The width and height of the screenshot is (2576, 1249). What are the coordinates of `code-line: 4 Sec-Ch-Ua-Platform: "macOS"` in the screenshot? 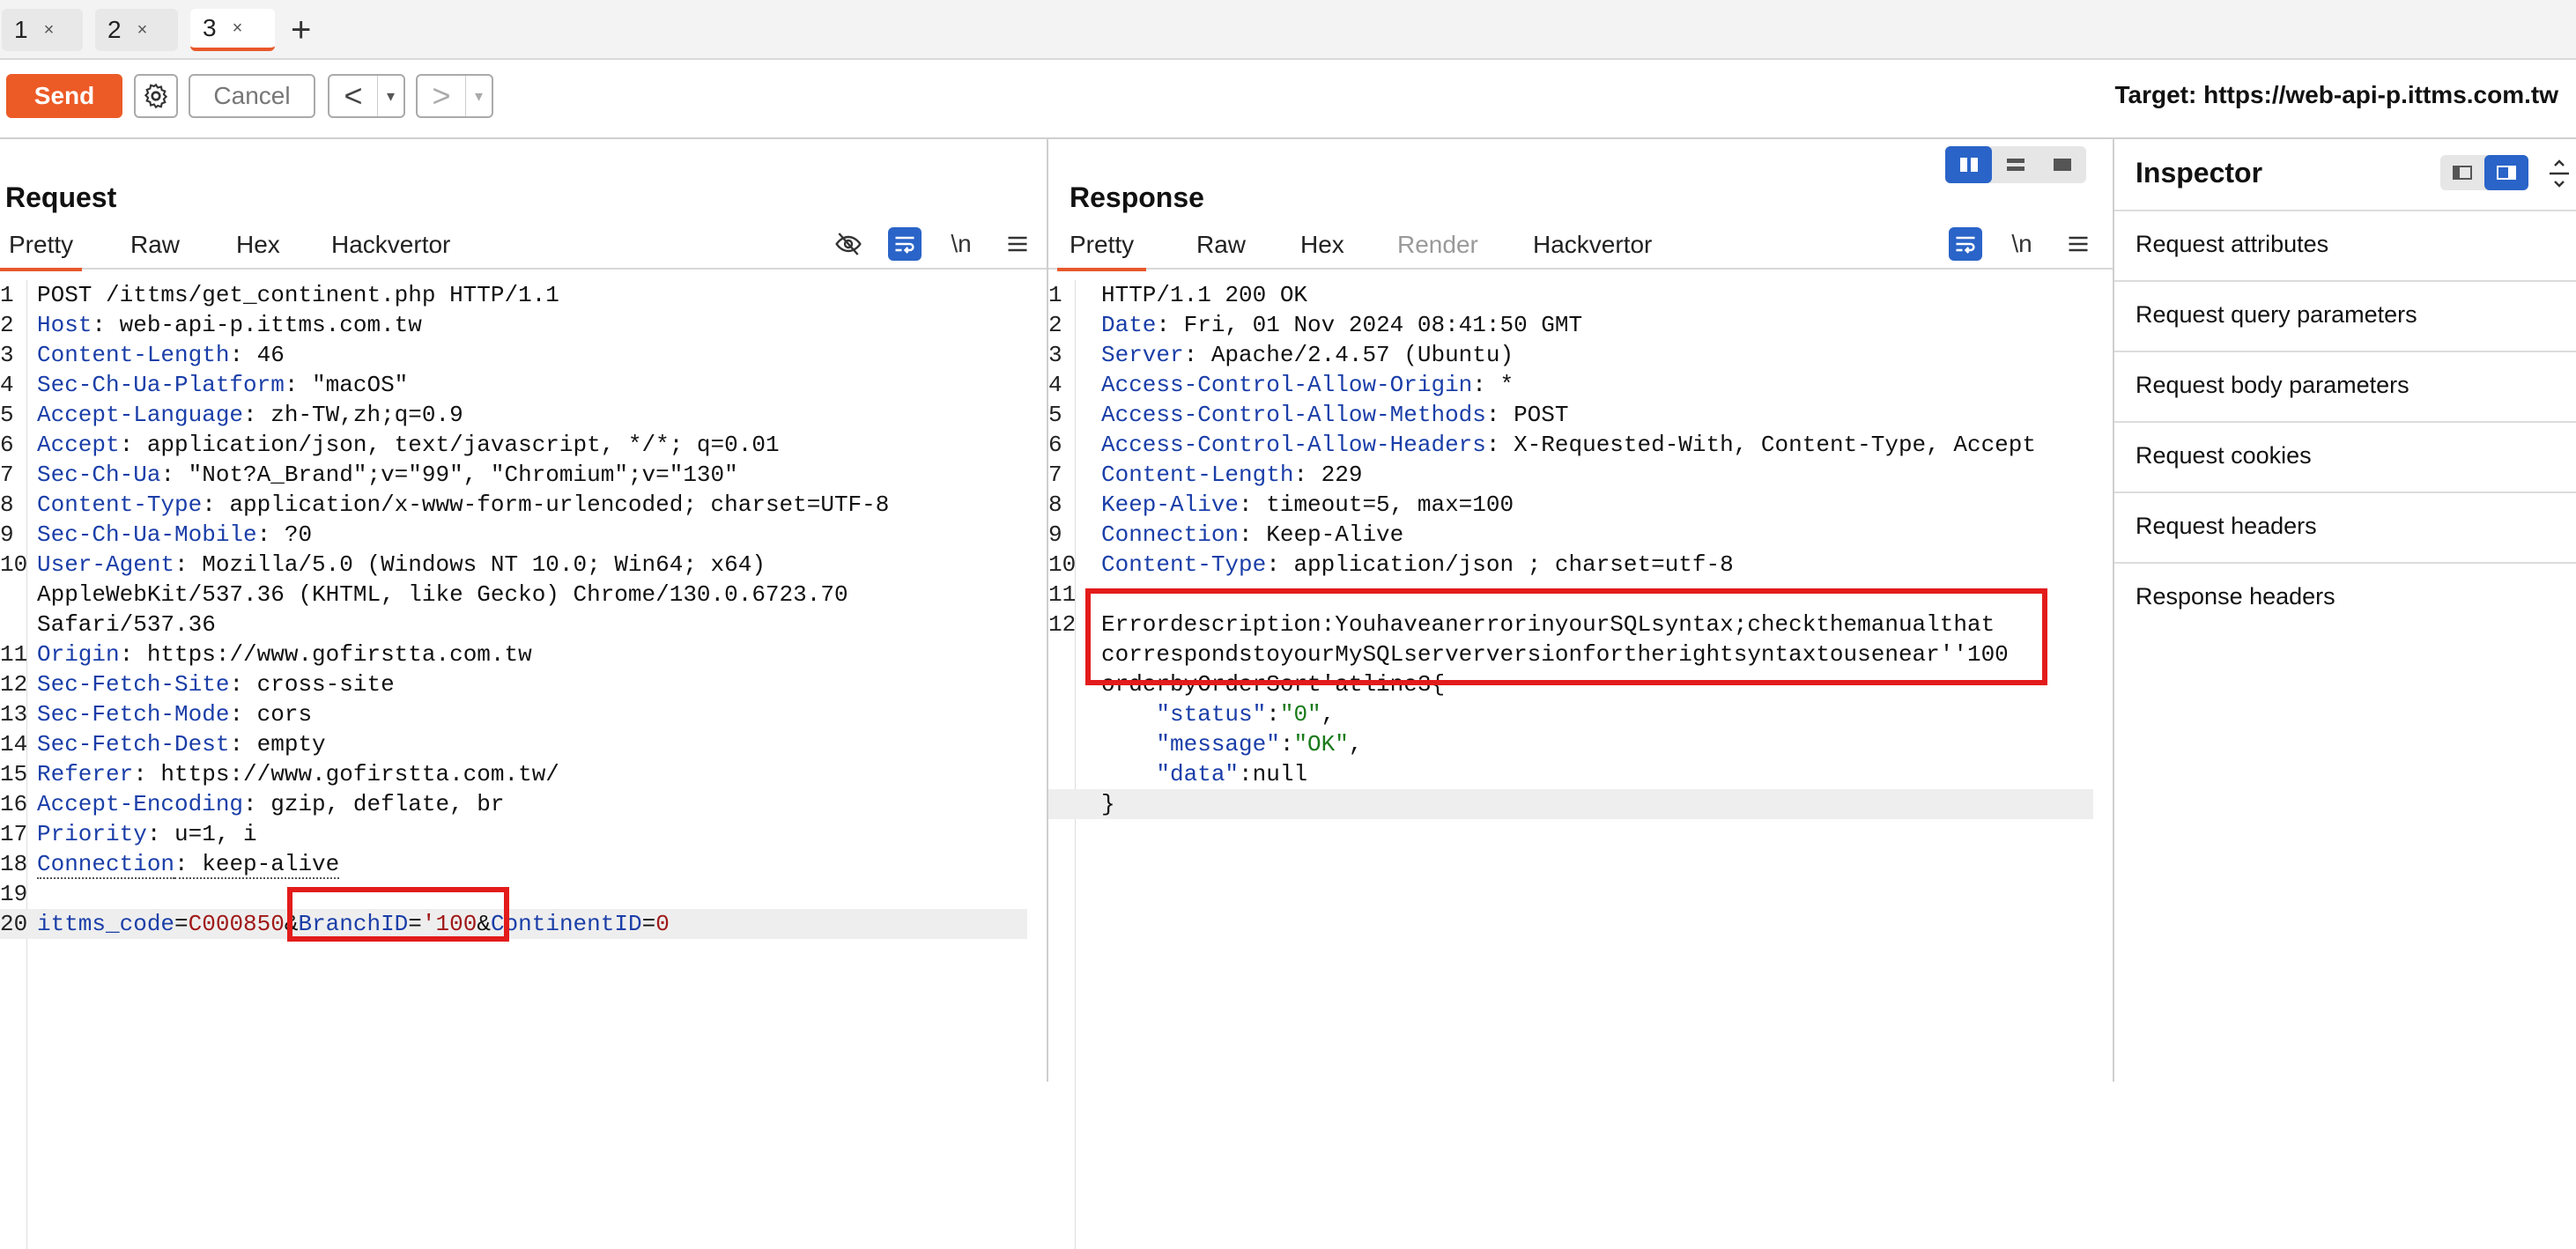 It's located at (514, 385).